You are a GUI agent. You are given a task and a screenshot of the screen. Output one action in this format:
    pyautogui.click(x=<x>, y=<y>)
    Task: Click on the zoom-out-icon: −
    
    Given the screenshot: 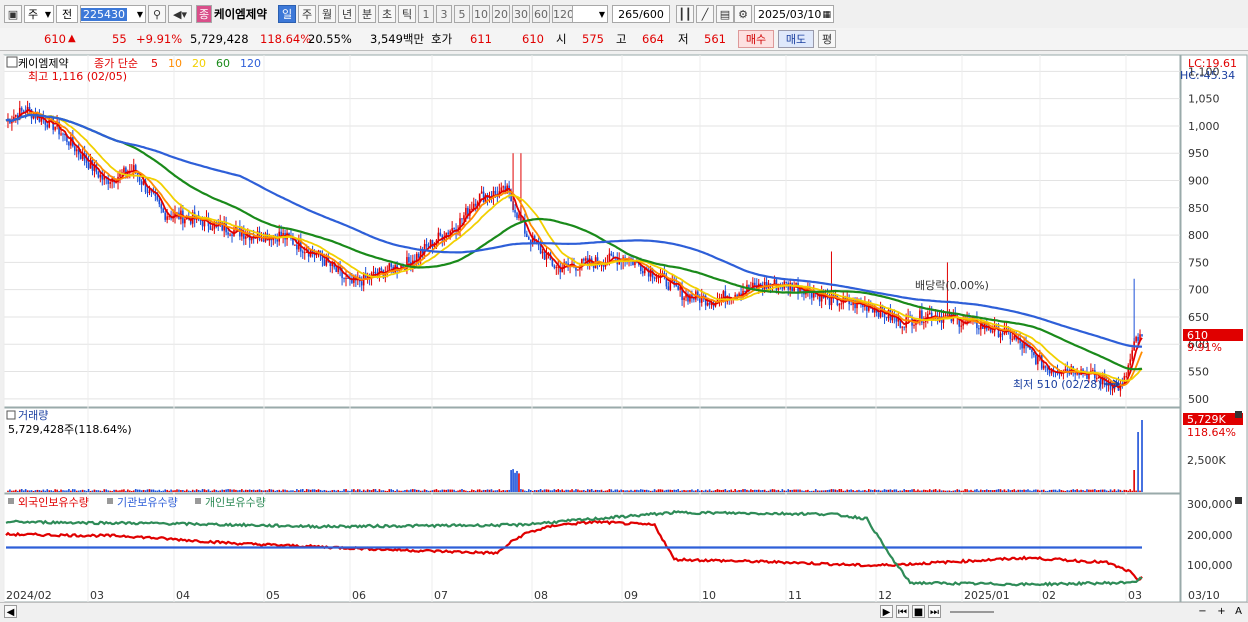 What is the action you would take?
    pyautogui.click(x=1202, y=611)
    